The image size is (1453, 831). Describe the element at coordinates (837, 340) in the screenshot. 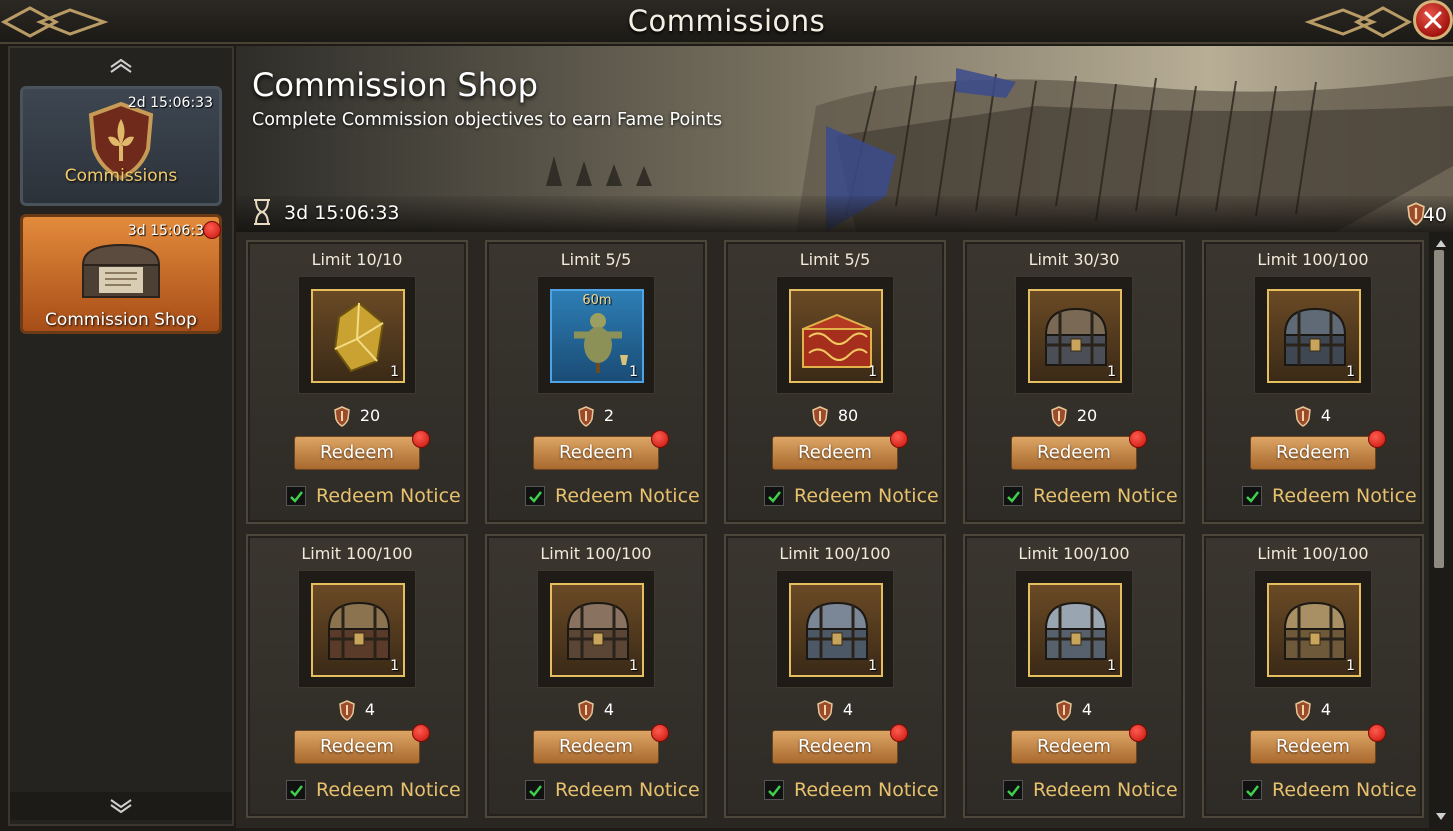

I see `ornate-red-chest-icon` at that location.